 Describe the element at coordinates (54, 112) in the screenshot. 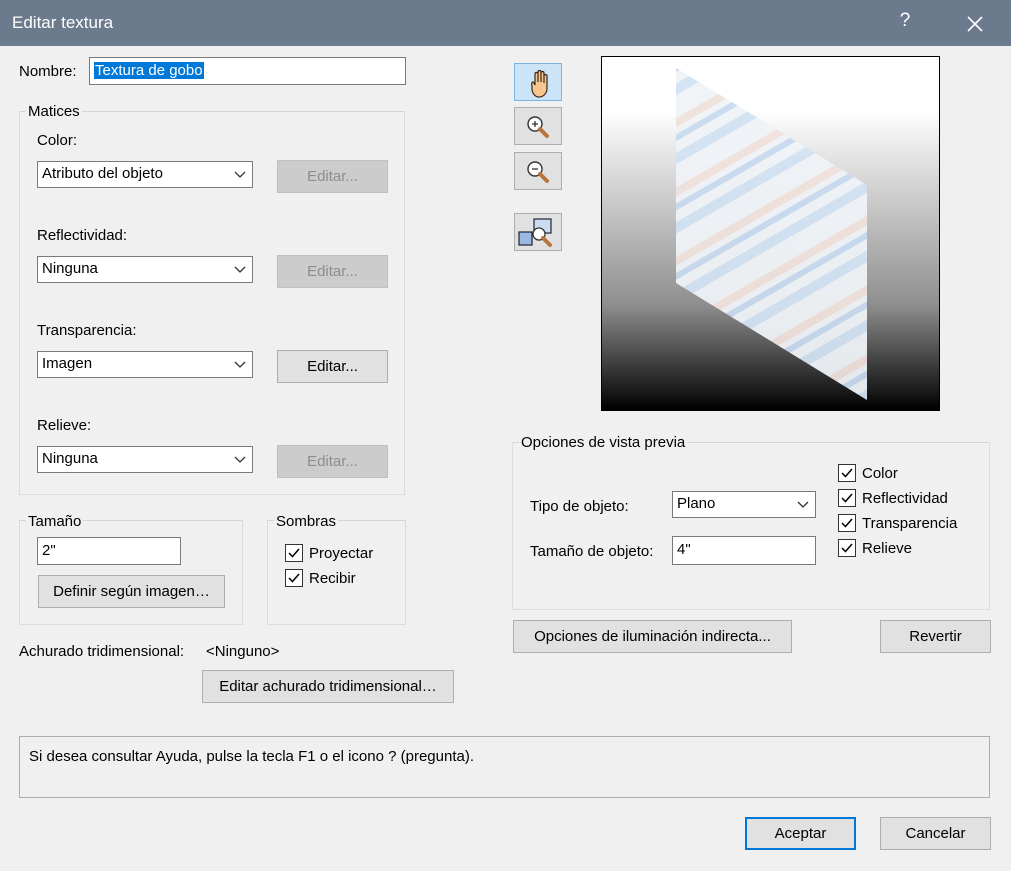

I see `matices-label: Matices` at that location.